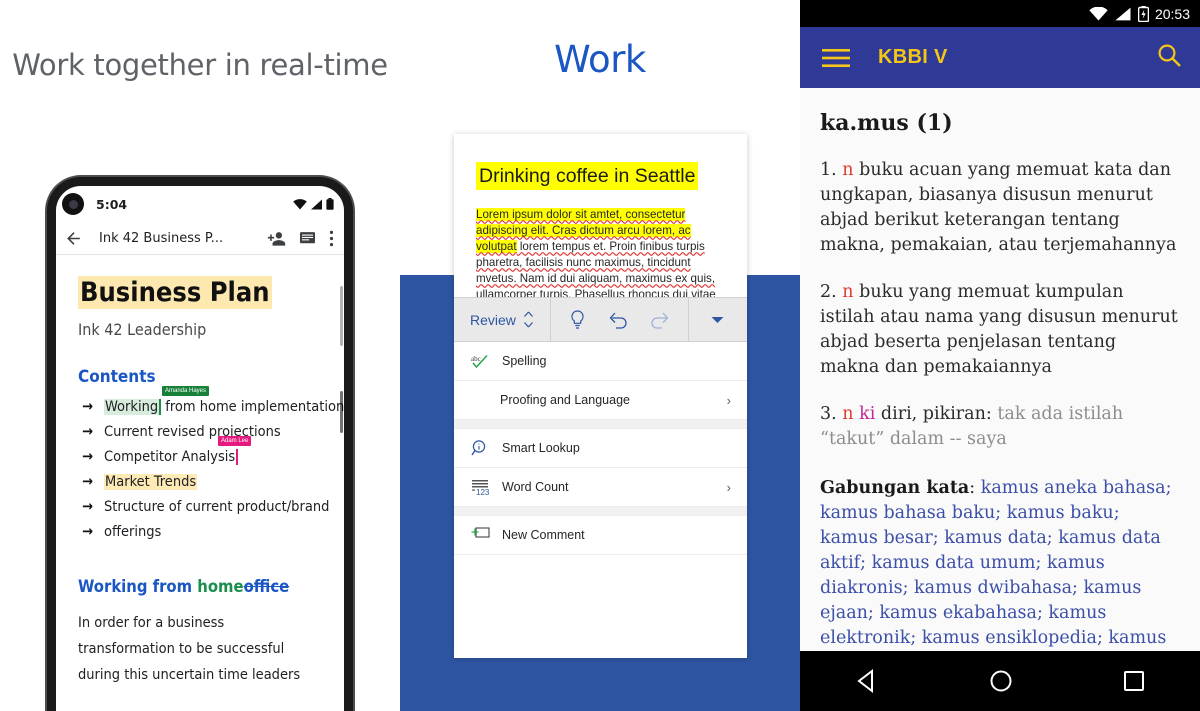 The width and height of the screenshot is (1200, 711). I want to click on menu-item-word-count: 123 Word Count ›, so click(600, 487).